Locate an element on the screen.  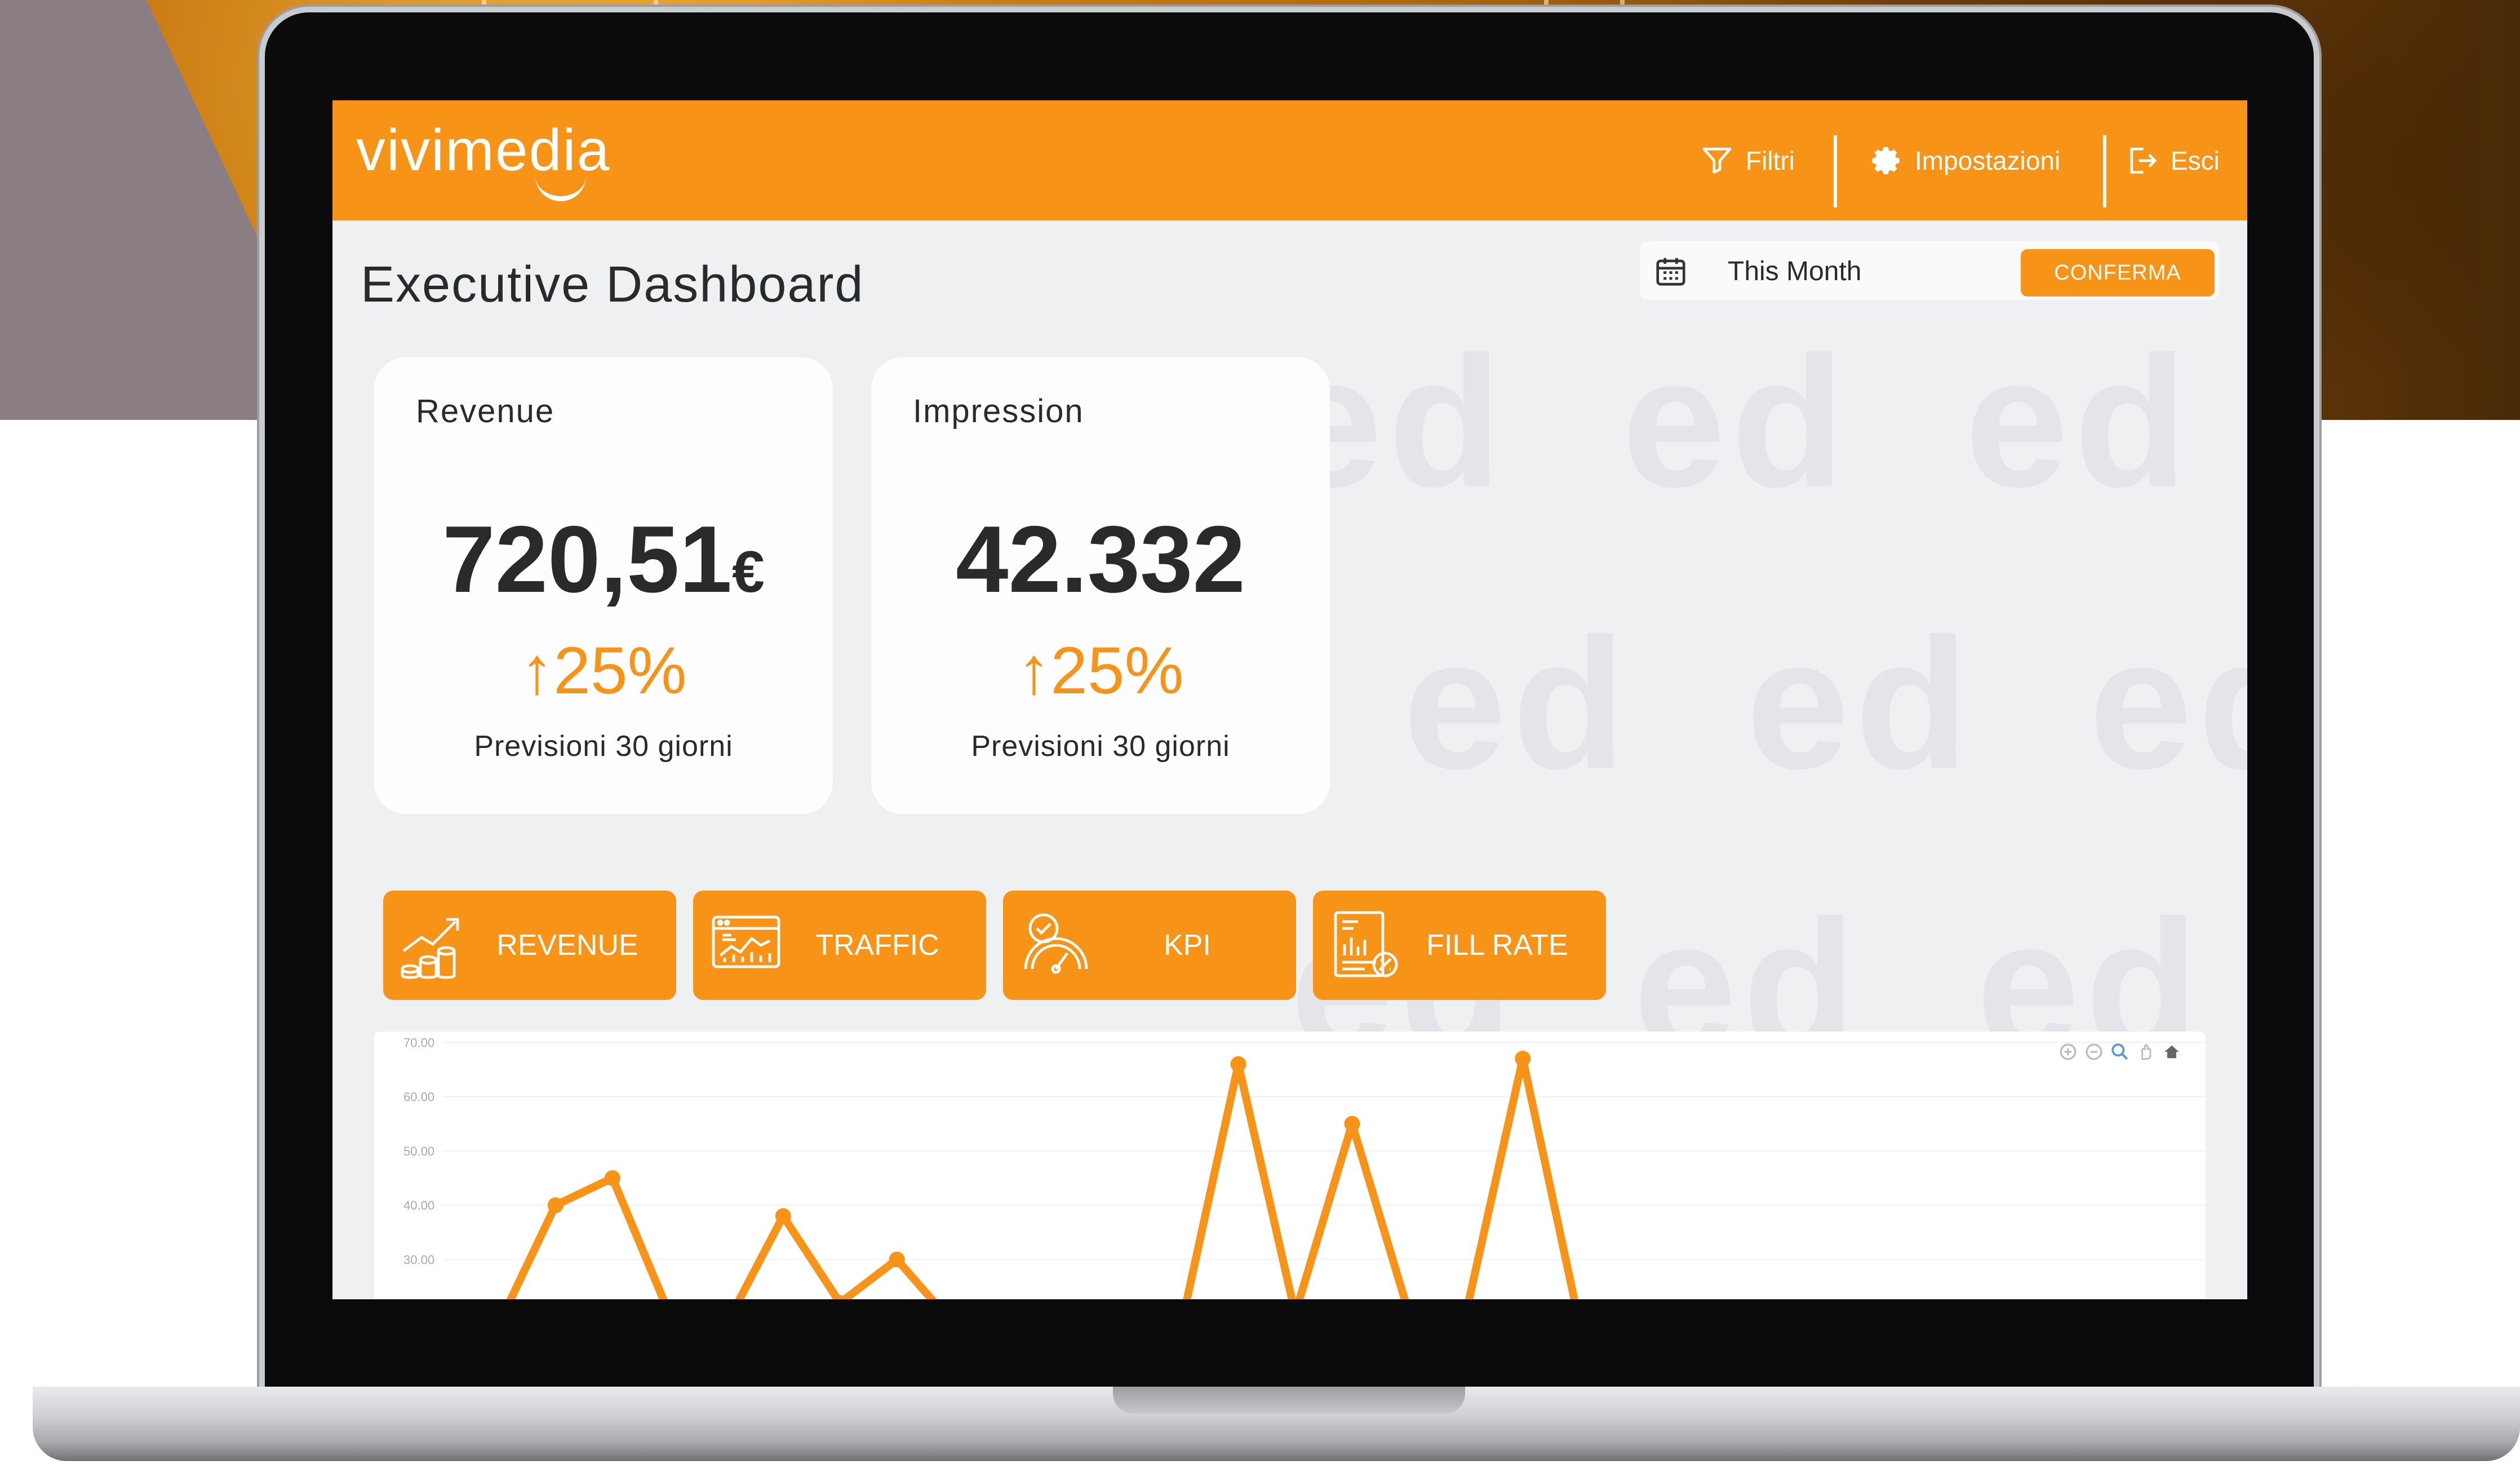
kpi-button-label: KPI is located at coordinates (1187, 945).